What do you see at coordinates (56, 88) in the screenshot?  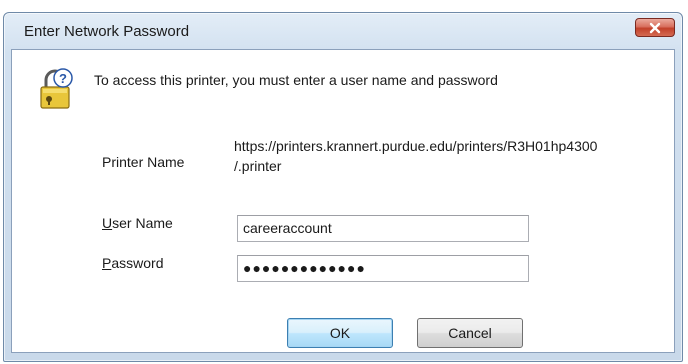 I see `lock-question-icon: ?` at bounding box center [56, 88].